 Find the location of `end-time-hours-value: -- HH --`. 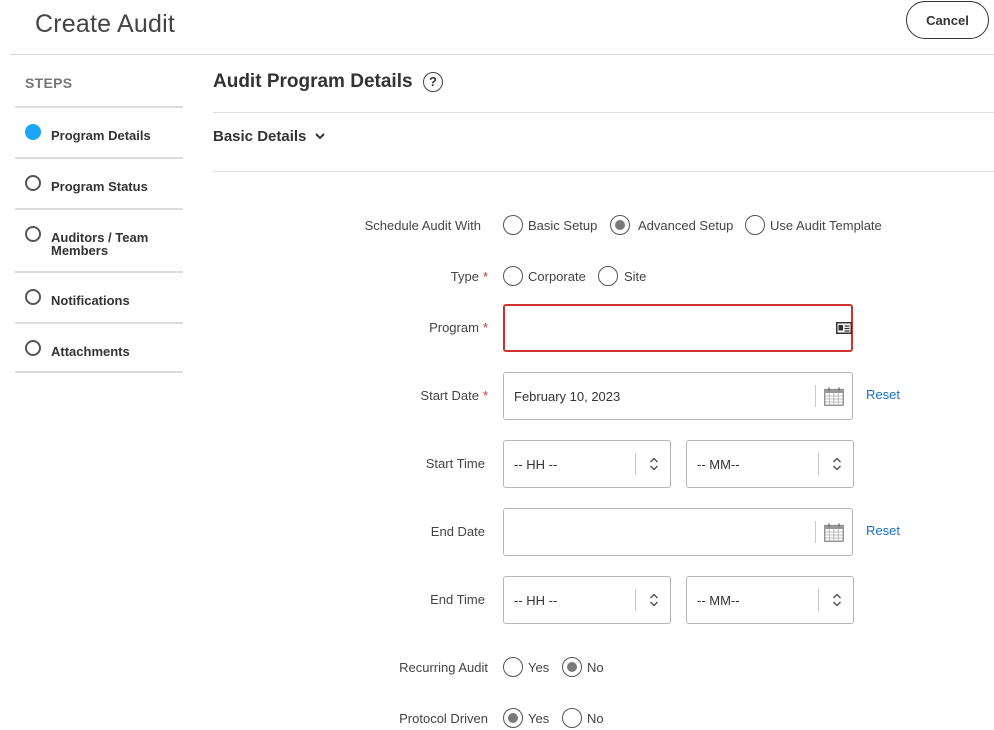

end-time-hours-value: -- HH -- is located at coordinates (536, 600).